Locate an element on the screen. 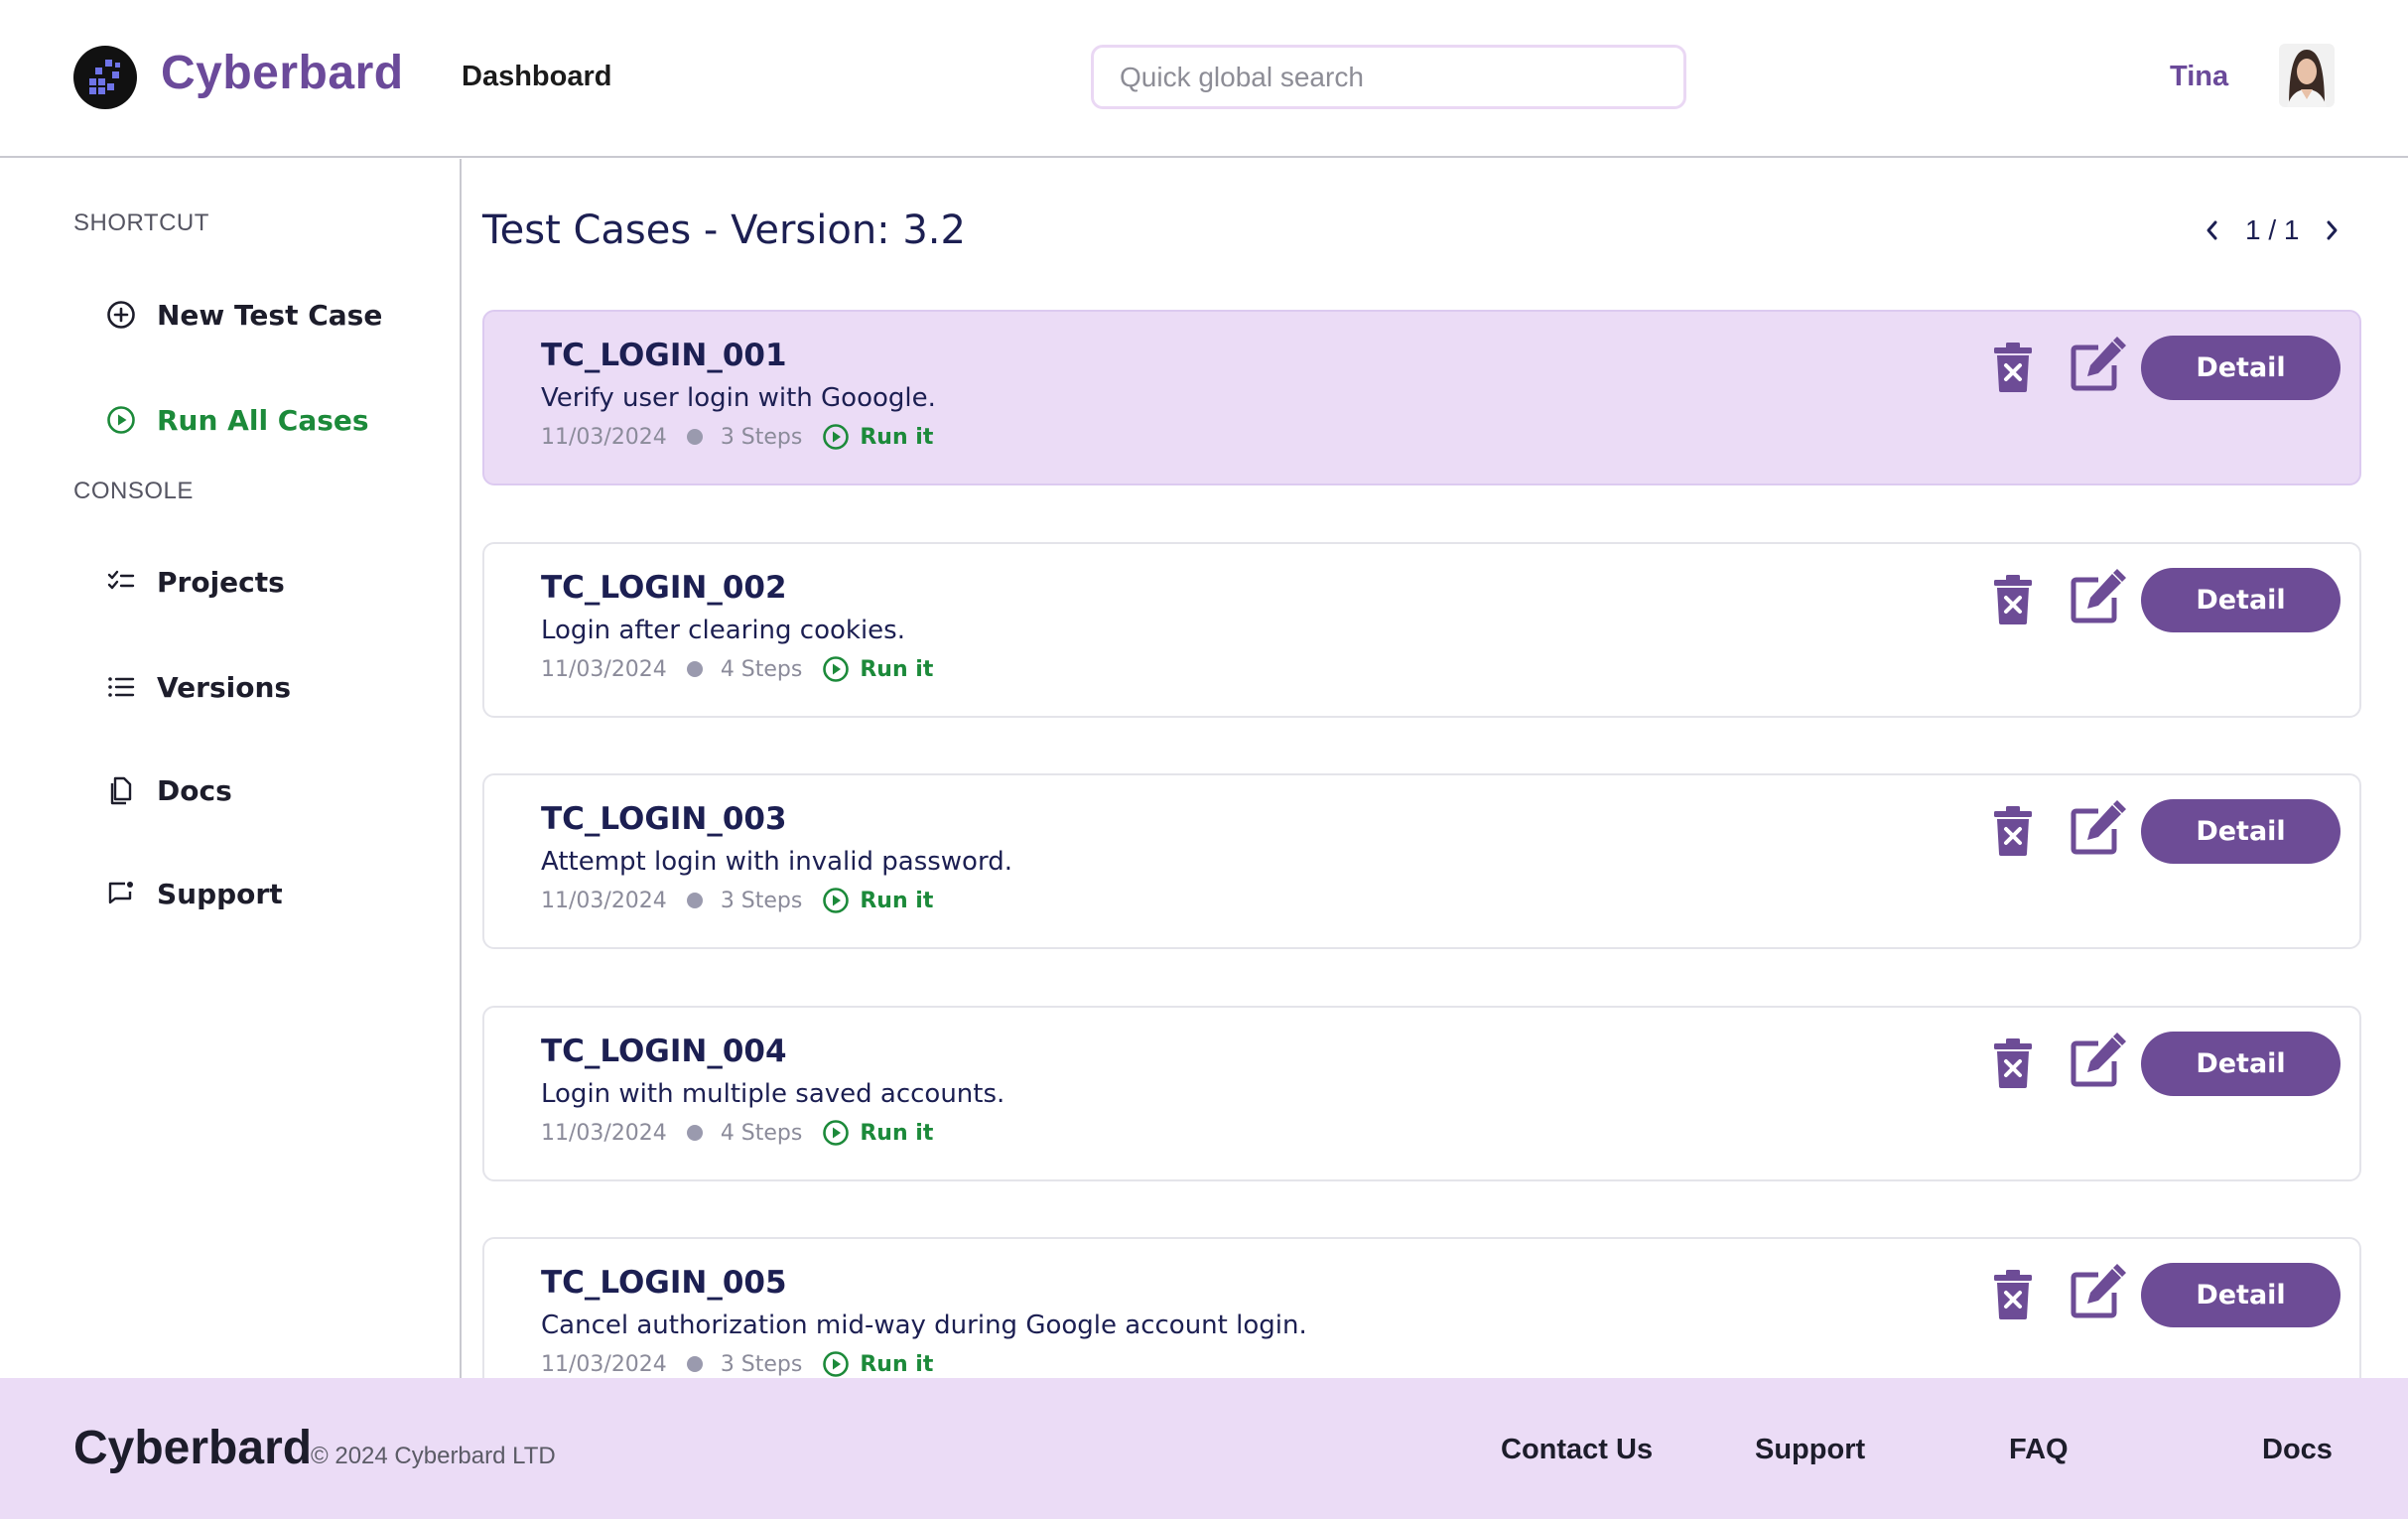  nav-dashboard-link: Dashboard is located at coordinates (536, 77).